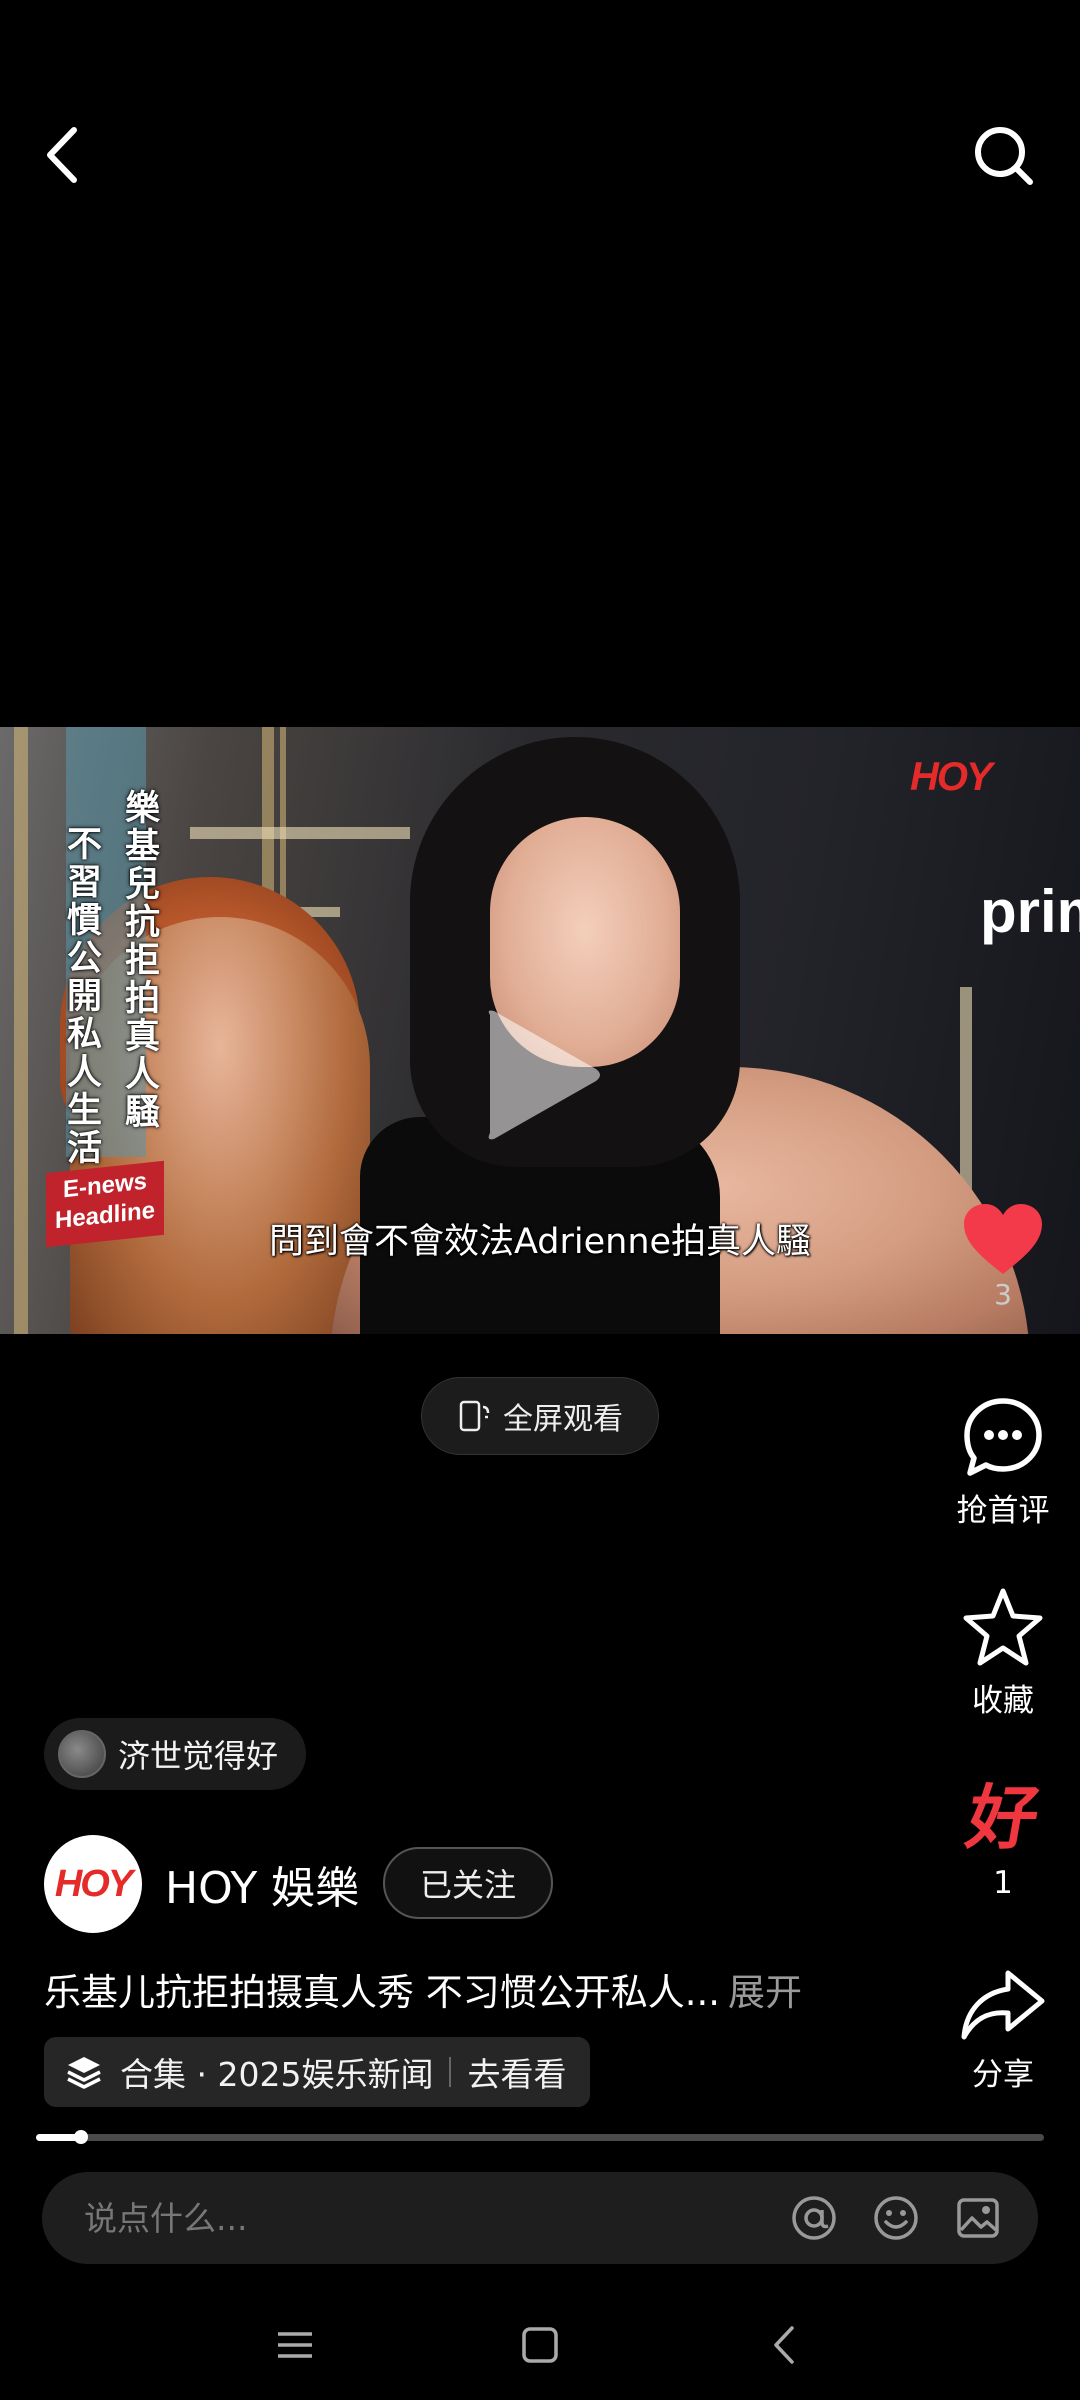  What do you see at coordinates (84, 2073) in the screenshot?
I see `layers-icon` at bounding box center [84, 2073].